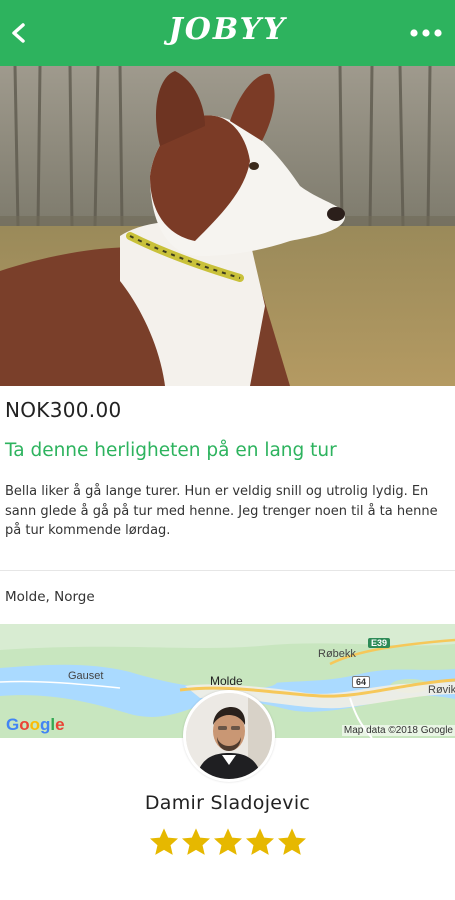 The height and width of the screenshot is (900, 455). What do you see at coordinates (171, 450) in the screenshot?
I see `listing-title: Ta denne herligheten på en lang tur` at bounding box center [171, 450].